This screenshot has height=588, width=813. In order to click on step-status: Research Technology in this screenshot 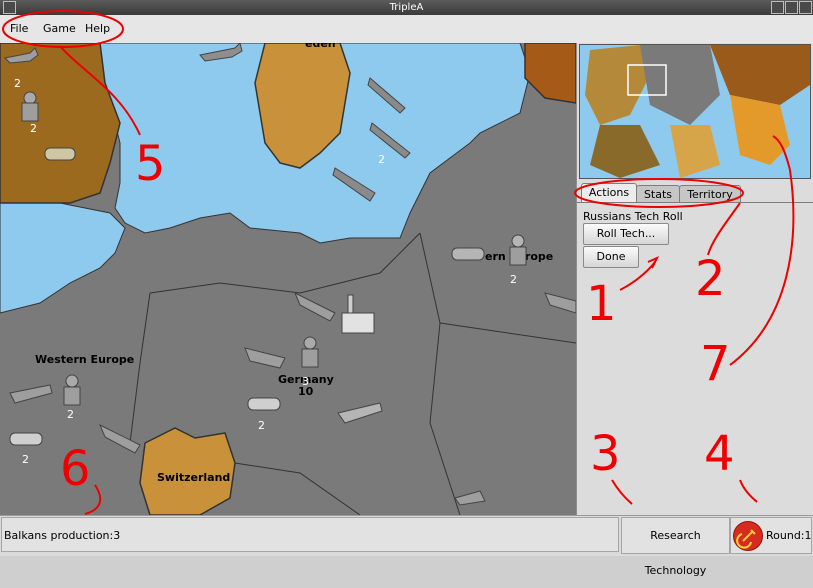, I will do `click(675, 547)`.